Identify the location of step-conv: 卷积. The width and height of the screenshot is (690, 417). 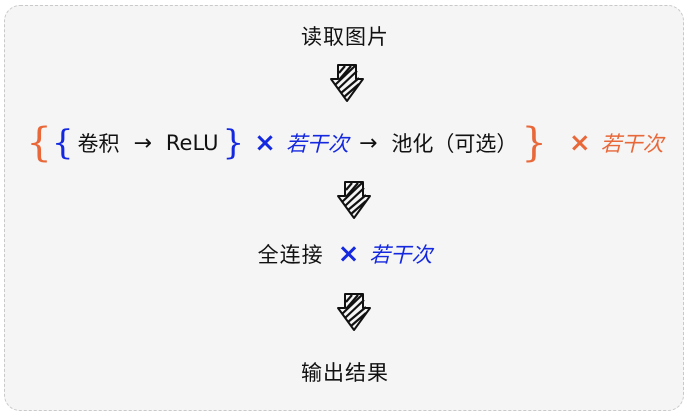
(98, 144).